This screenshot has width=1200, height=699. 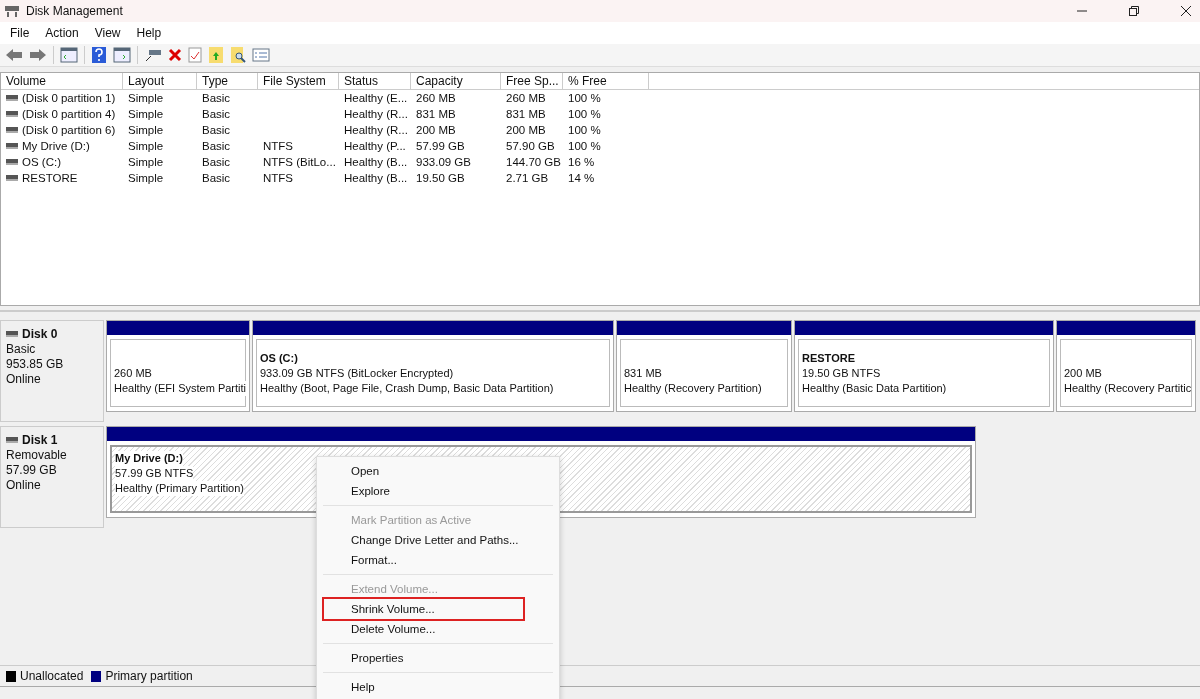 What do you see at coordinates (21, 349) in the screenshot?
I see `disk-type: Basic` at bounding box center [21, 349].